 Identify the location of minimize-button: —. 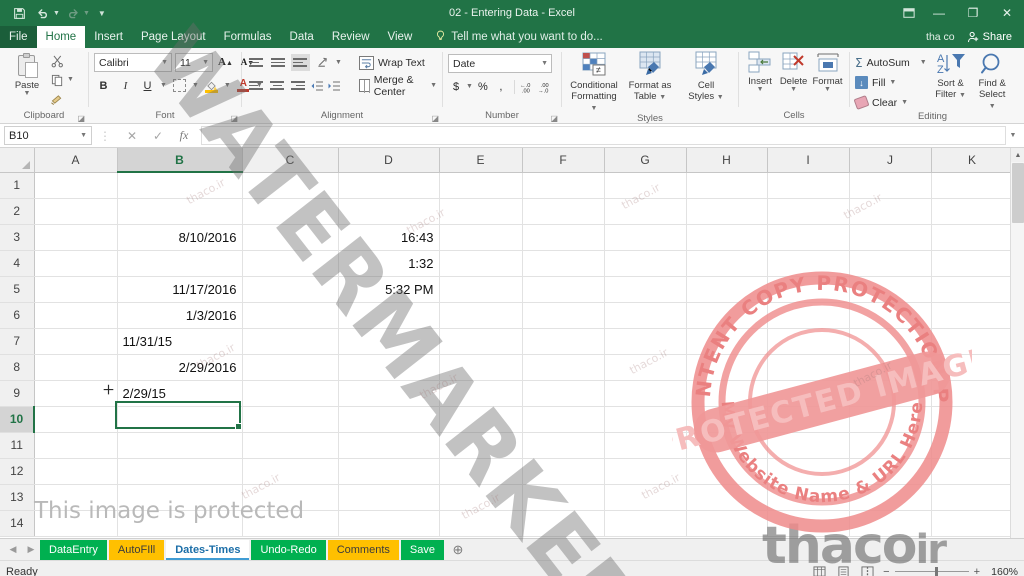
(939, 13).